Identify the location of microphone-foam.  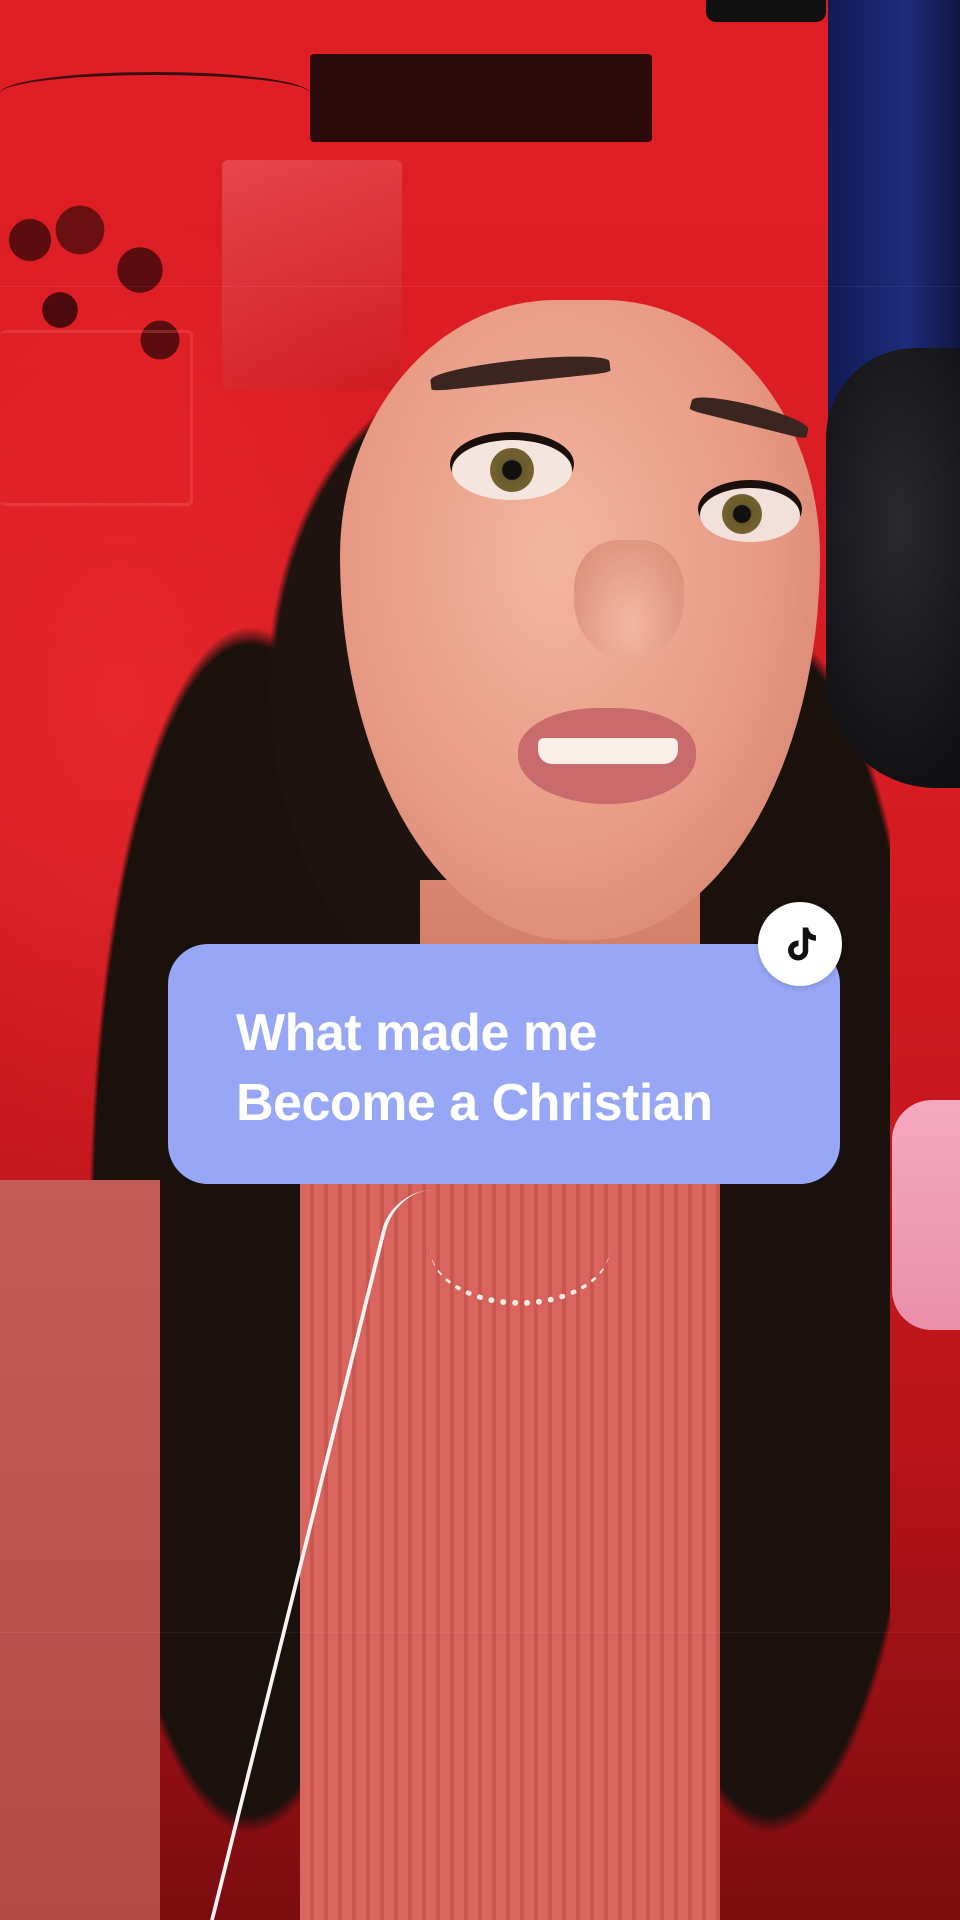
(893, 568).